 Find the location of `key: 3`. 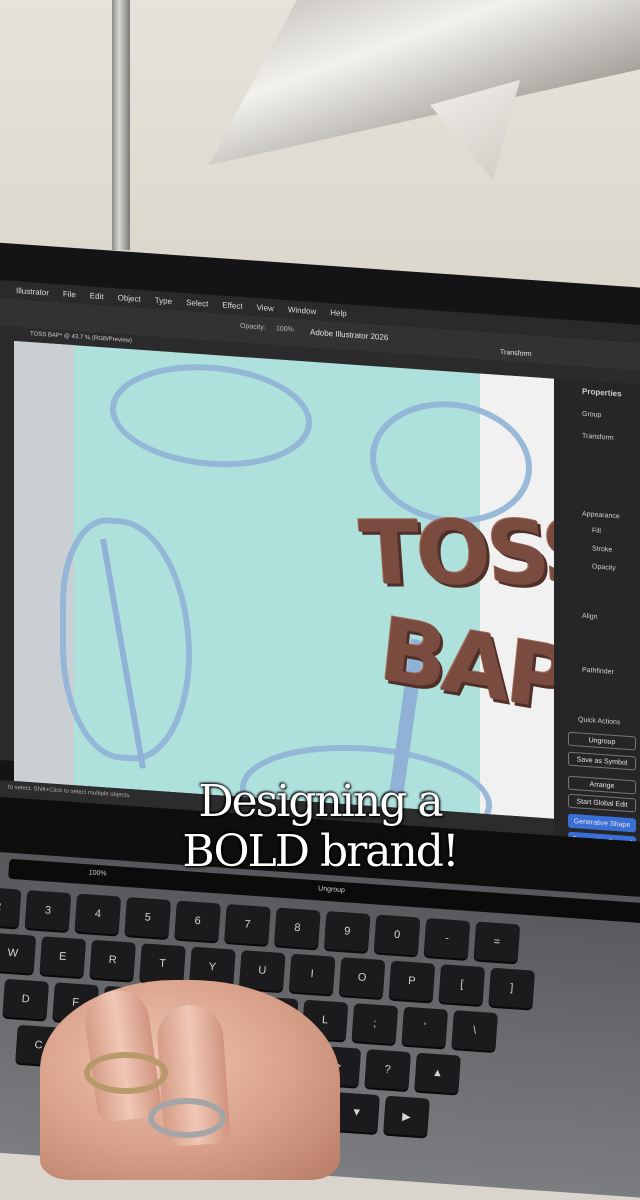

key: 3 is located at coordinates (48, 911).